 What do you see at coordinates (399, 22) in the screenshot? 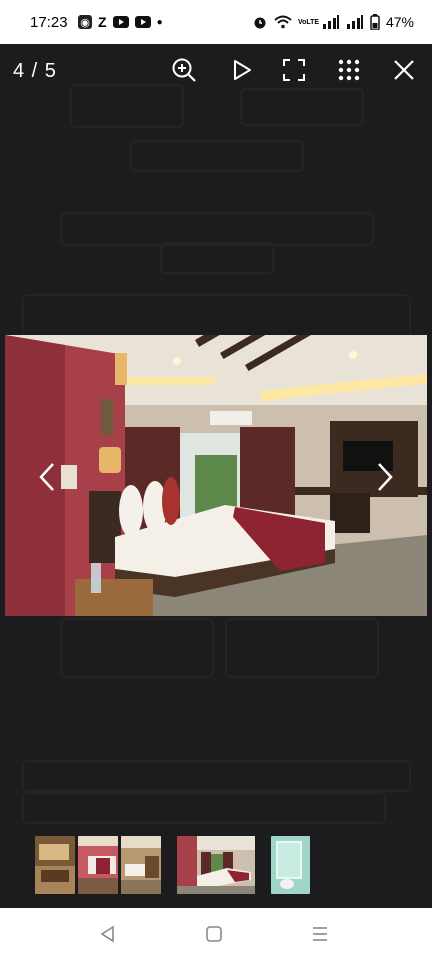
I see `battery-percent: 47%` at bounding box center [399, 22].